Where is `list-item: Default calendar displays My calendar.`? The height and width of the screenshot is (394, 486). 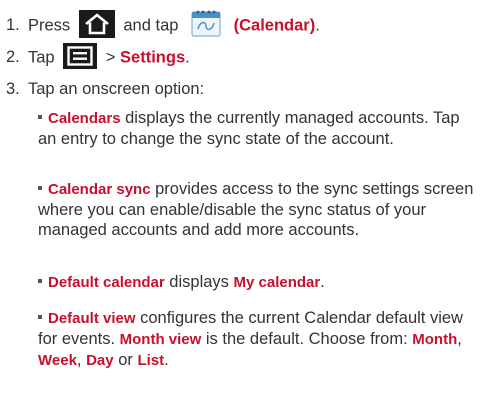 list-item: Default calendar displays My calendar. is located at coordinates (258, 282).